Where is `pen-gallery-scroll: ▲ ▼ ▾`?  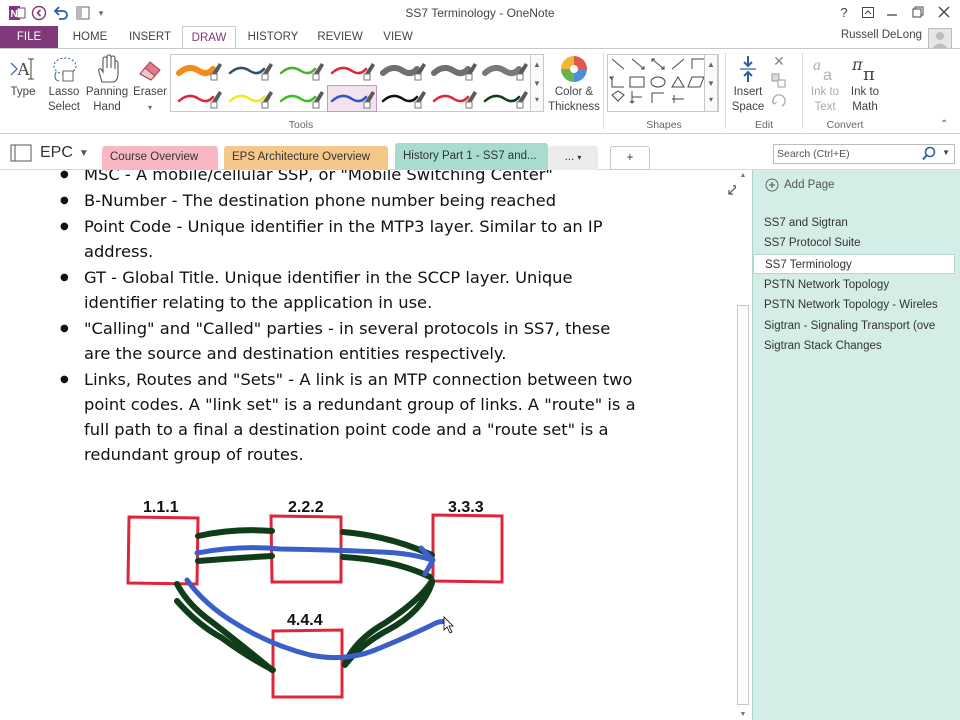
pen-gallery-scroll: ▲ ▼ ▾ is located at coordinates (537, 83).